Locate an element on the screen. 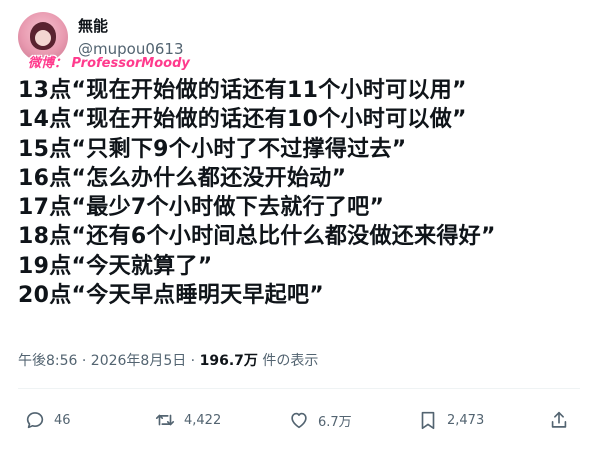  tweet-meta: 午後8:56 · 2026年8月5日 · 196.7万 件の表示 is located at coordinates (168, 360).